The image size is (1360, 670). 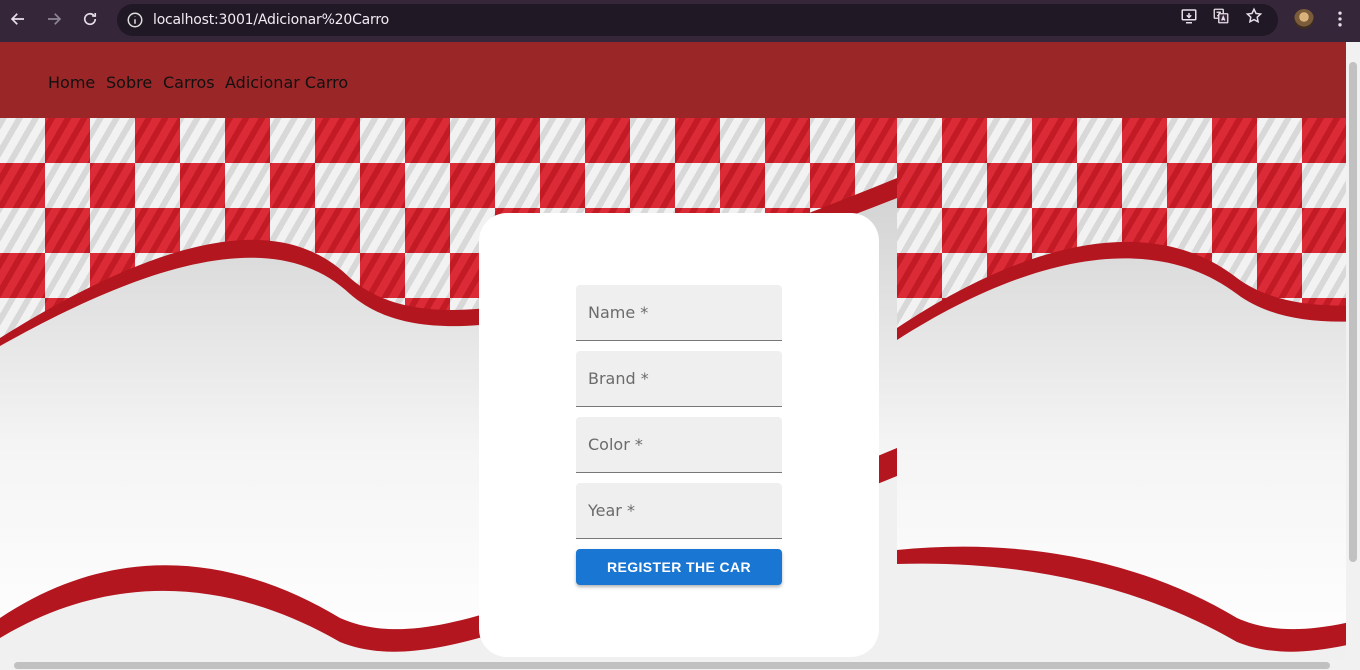 What do you see at coordinates (1189, 16) in the screenshot?
I see `install-app-icon` at bounding box center [1189, 16].